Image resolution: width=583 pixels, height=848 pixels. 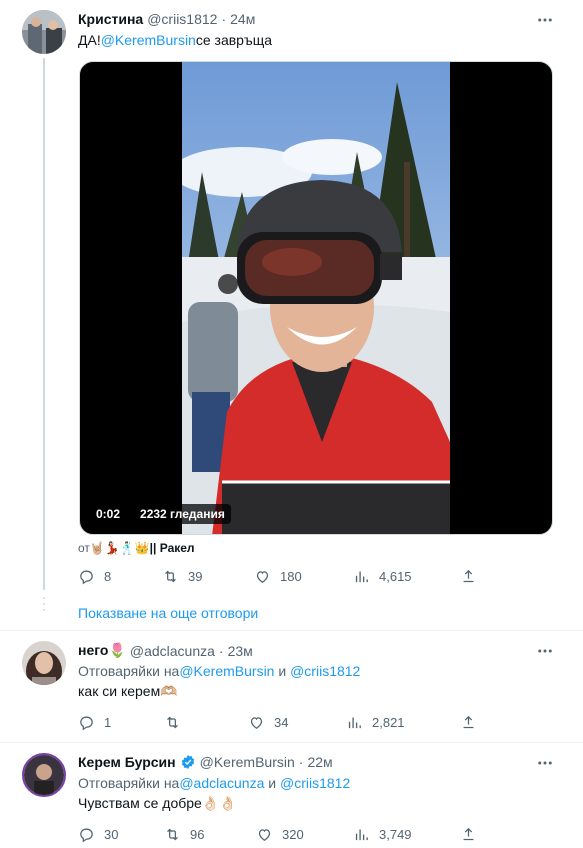 I want to click on source-prefix: от, so click(x=84, y=548).